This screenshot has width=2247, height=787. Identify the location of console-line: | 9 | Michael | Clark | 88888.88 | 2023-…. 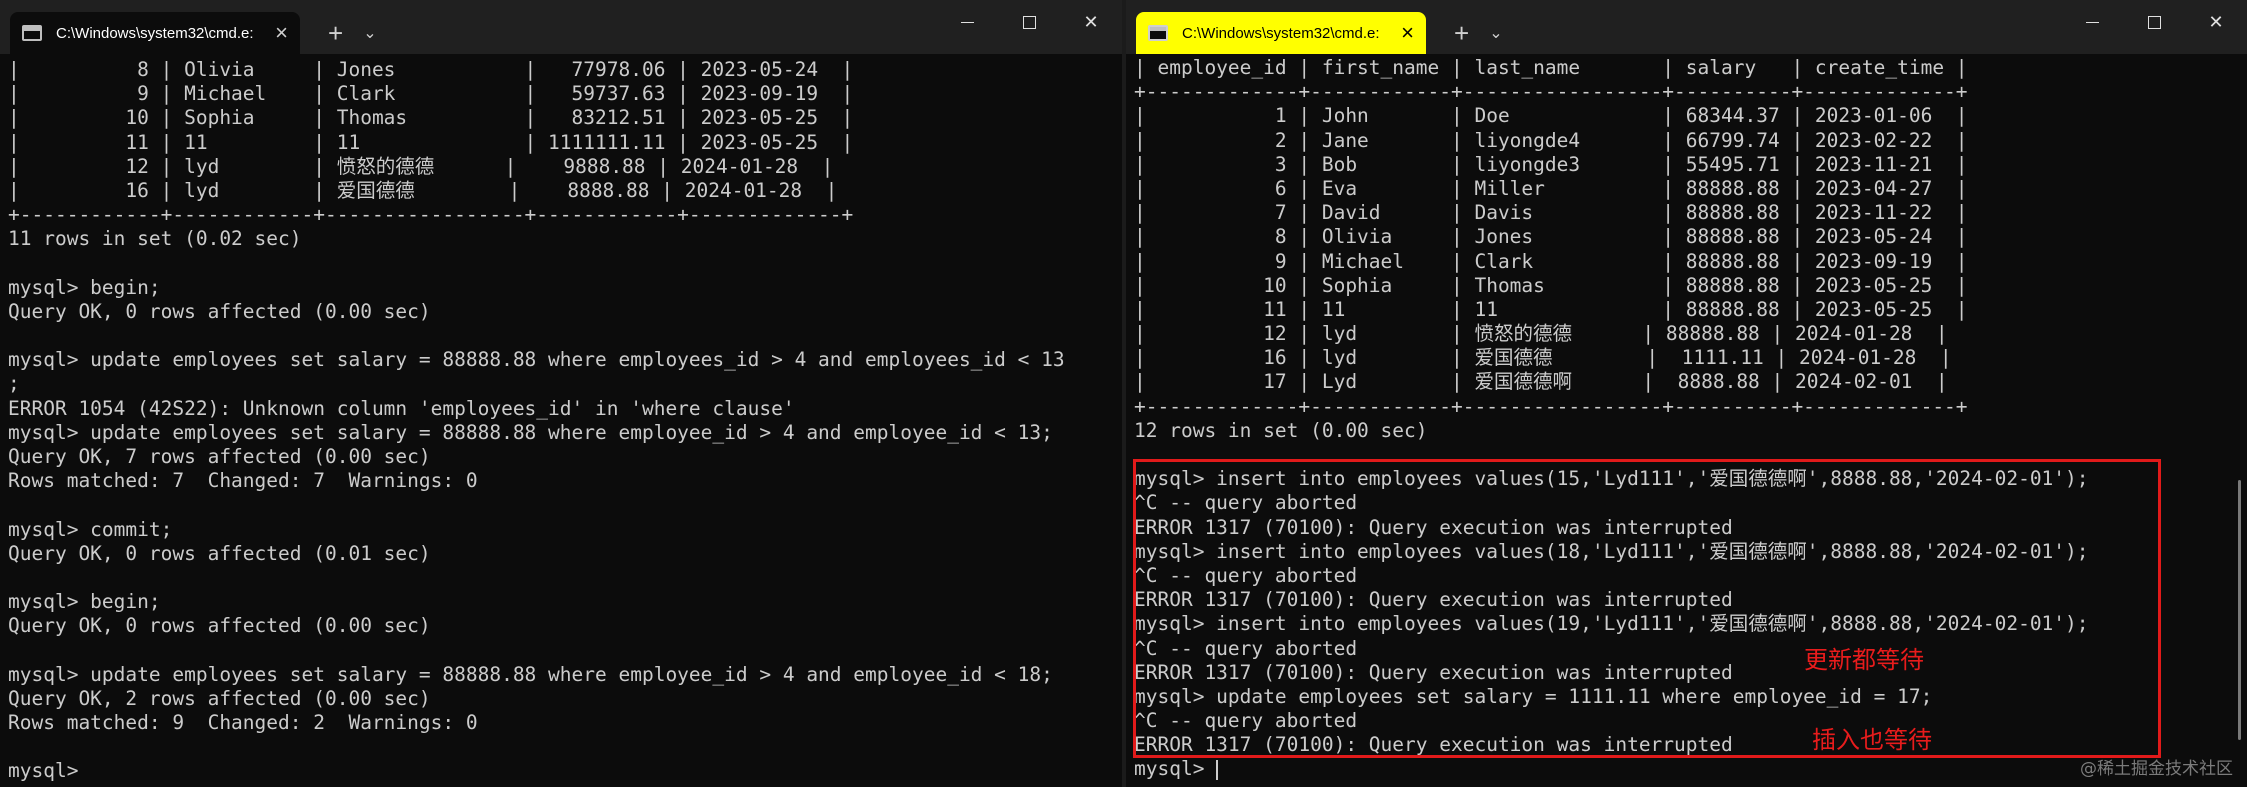
(1551, 261).